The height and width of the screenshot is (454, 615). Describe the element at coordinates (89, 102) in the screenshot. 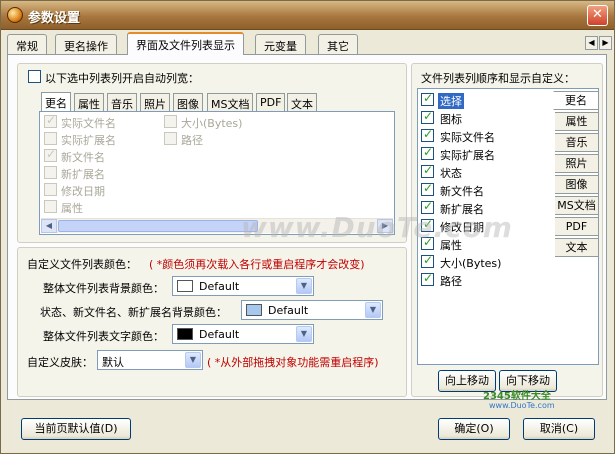

I see `inner-tab-attributes: 属性` at that location.